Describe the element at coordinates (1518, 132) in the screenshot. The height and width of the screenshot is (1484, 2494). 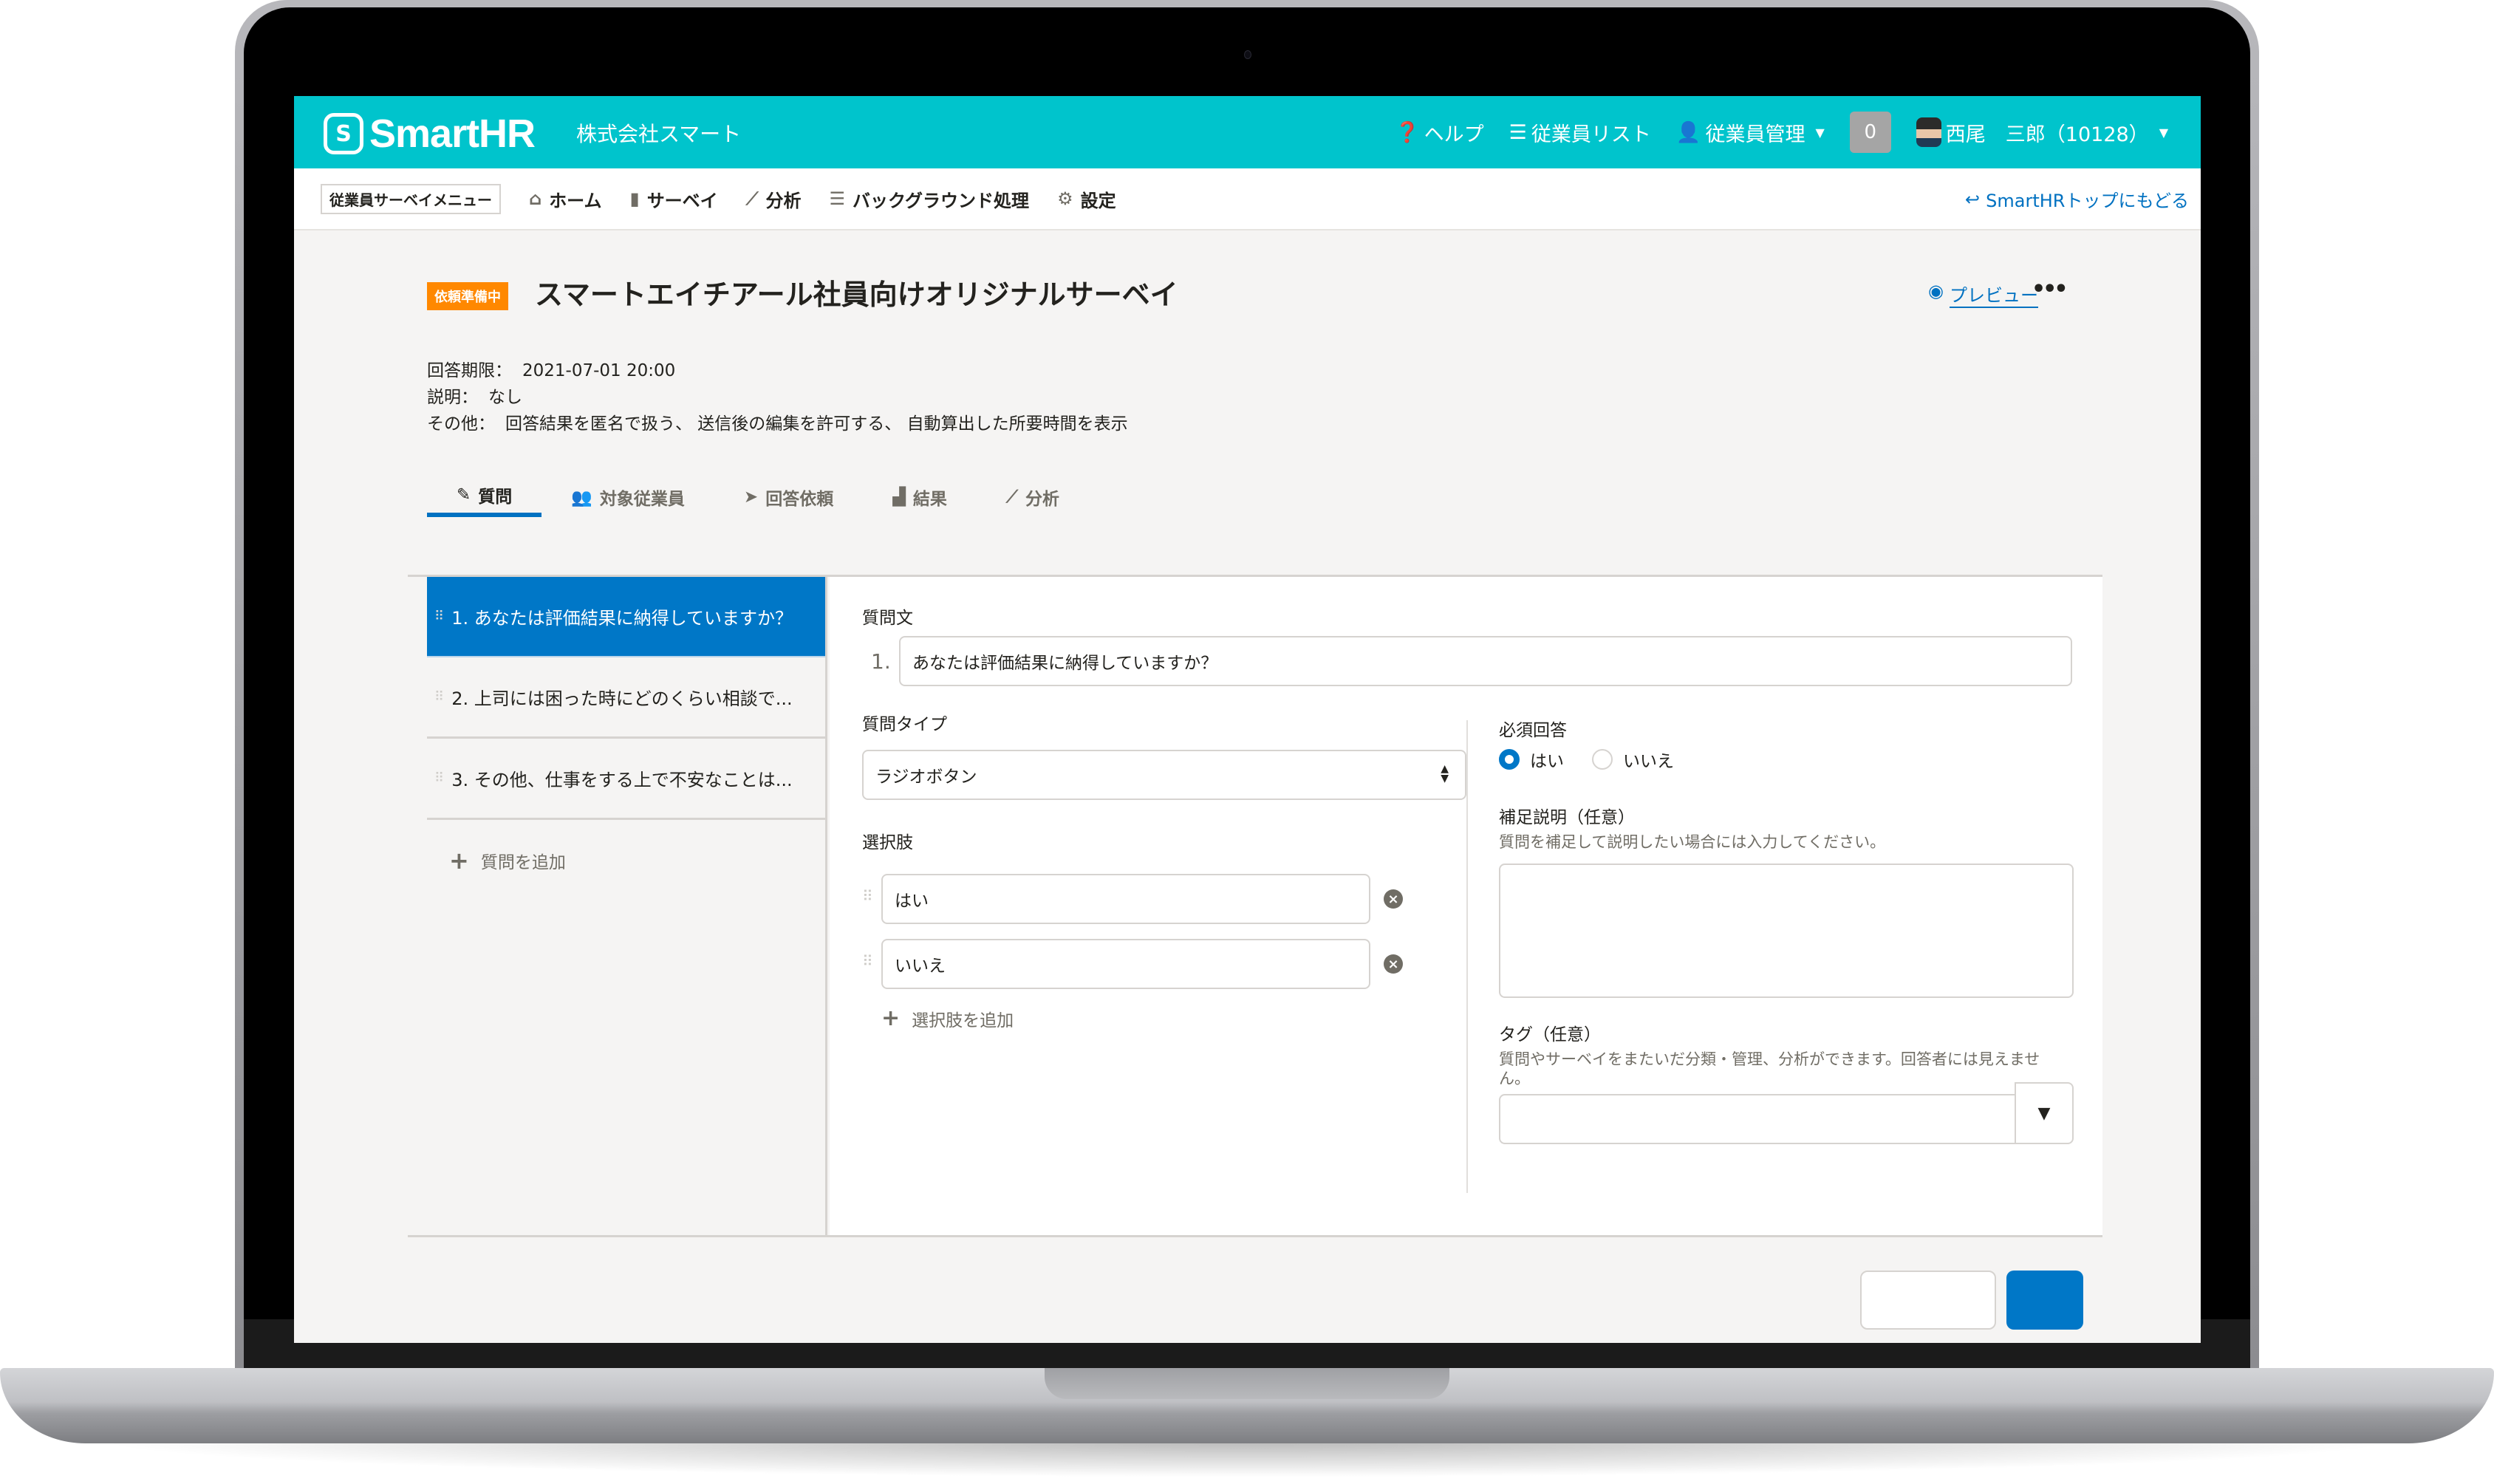
I see `list-icon: ☰` at that location.